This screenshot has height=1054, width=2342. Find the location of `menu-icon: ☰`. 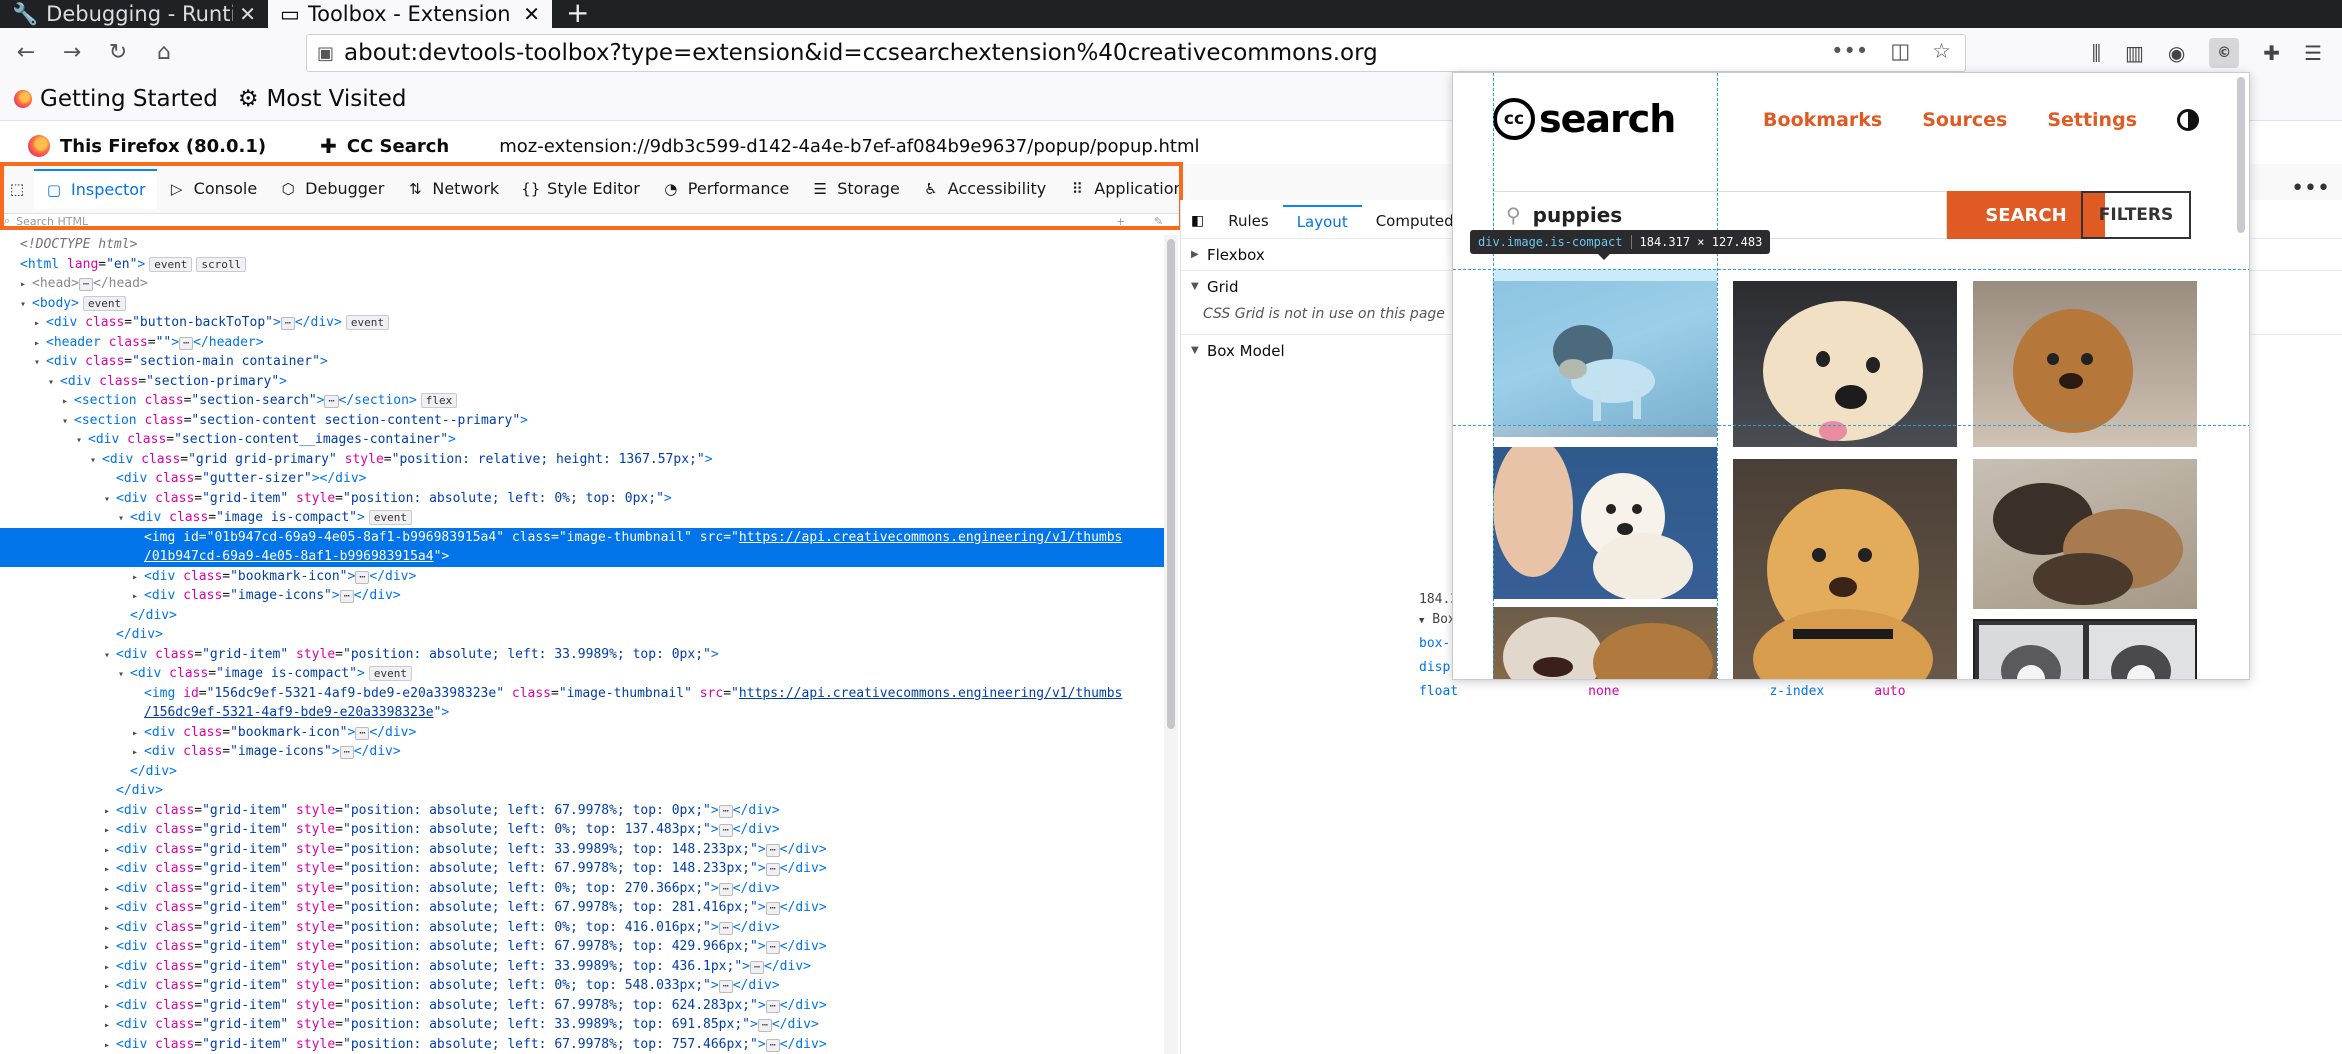

menu-icon: ☰ is located at coordinates (2313, 53).